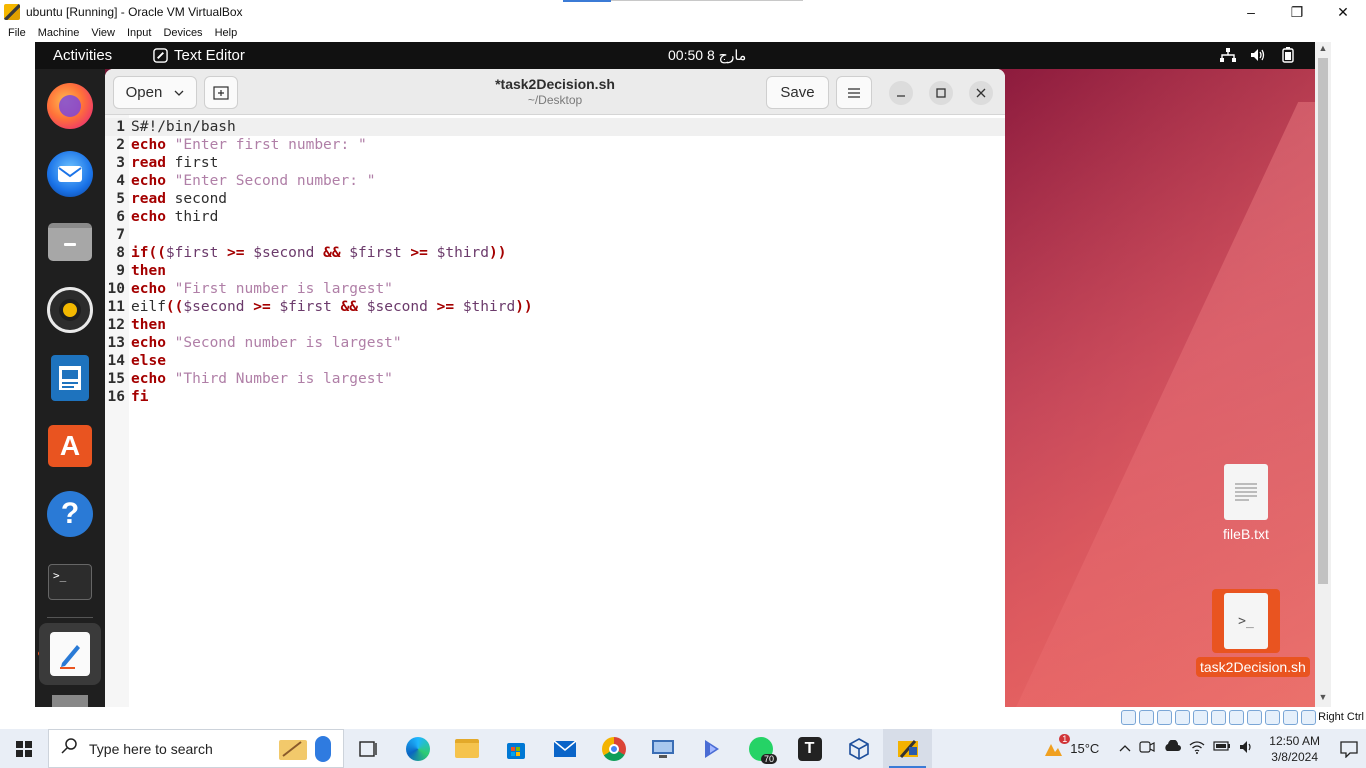  I want to click on line-number: 10, so click(116, 289).